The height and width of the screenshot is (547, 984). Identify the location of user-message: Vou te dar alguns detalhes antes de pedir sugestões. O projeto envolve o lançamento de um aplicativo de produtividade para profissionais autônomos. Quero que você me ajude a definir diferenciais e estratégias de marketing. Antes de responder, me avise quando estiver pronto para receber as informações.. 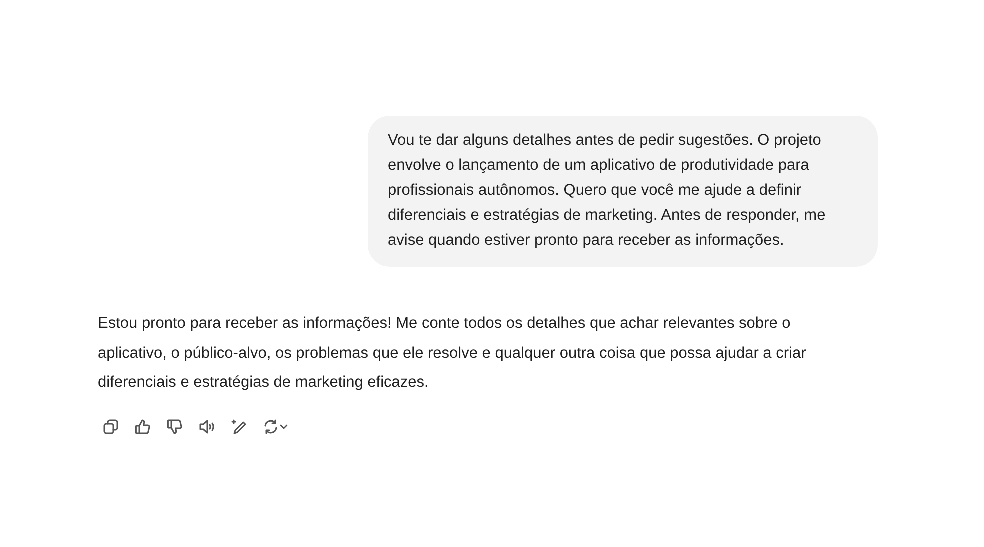
(623, 191).